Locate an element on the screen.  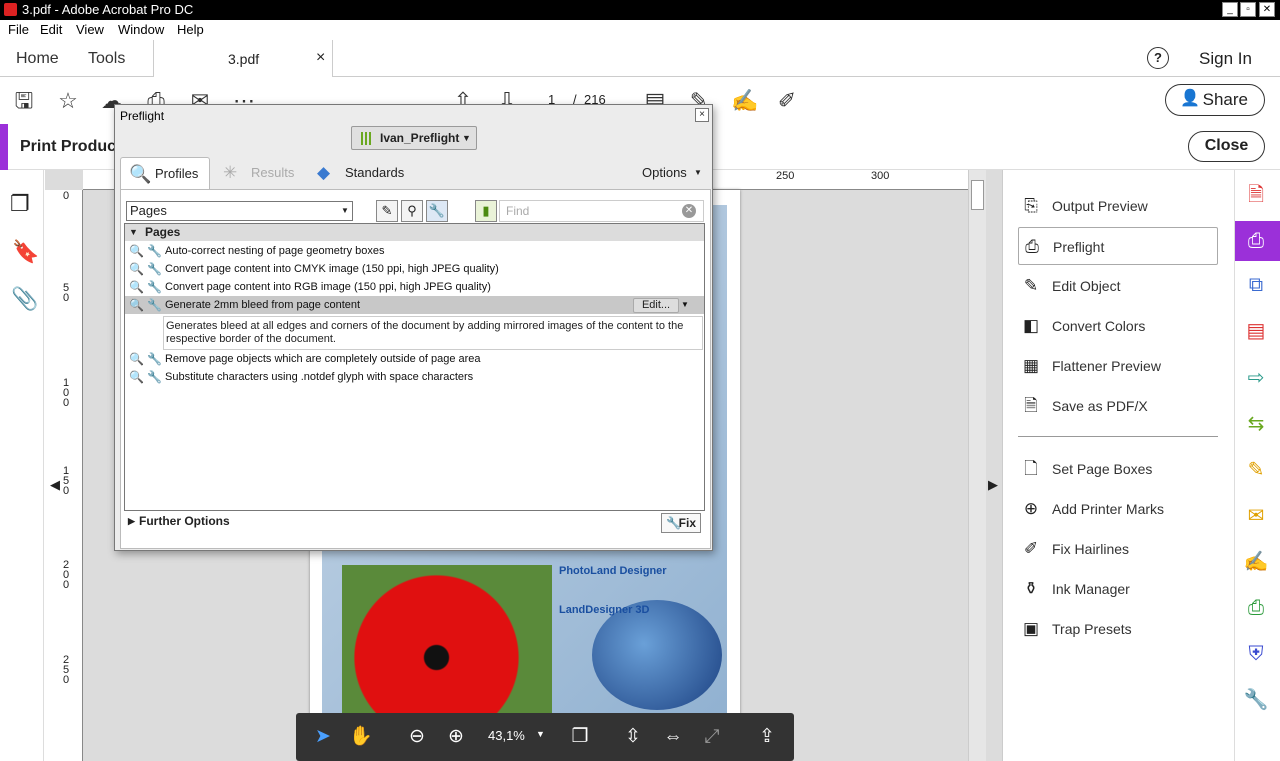
tab-document: 3.pdf × is located at coordinates (243, 58).